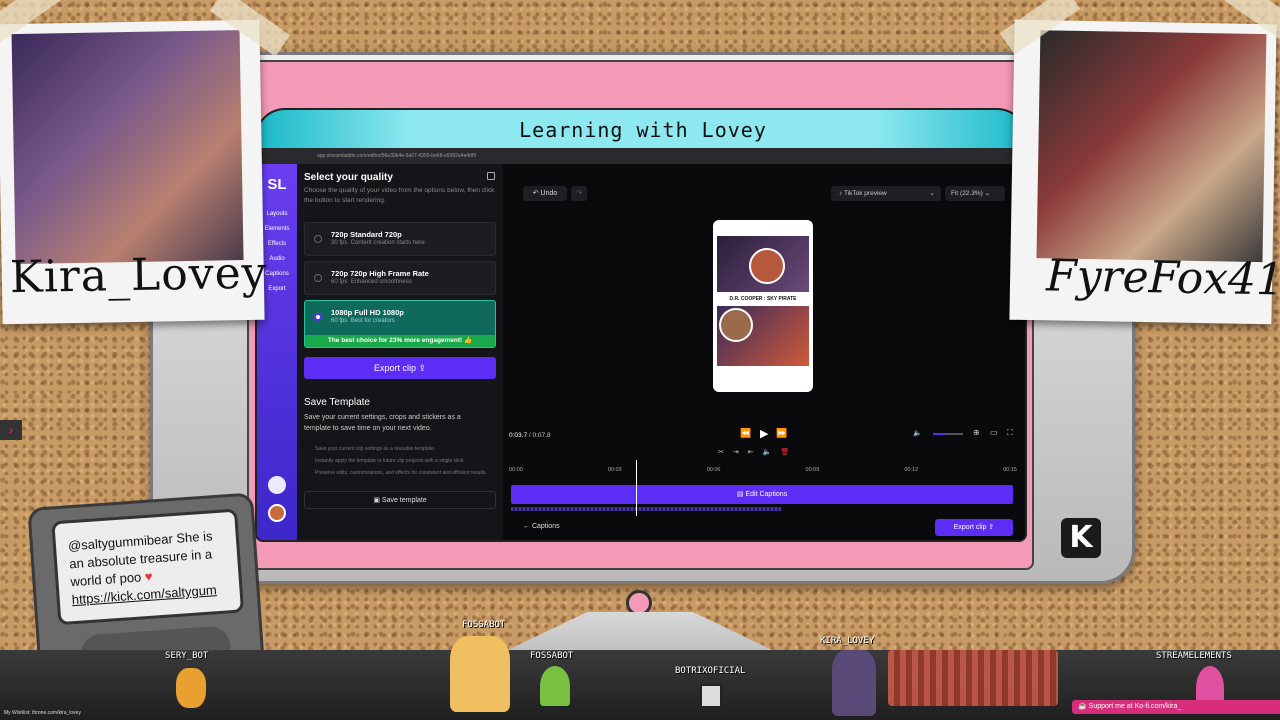 The width and height of the screenshot is (1280, 720). What do you see at coordinates (764, 433) in the screenshot?
I see `play-icon: ▶` at bounding box center [764, 433].